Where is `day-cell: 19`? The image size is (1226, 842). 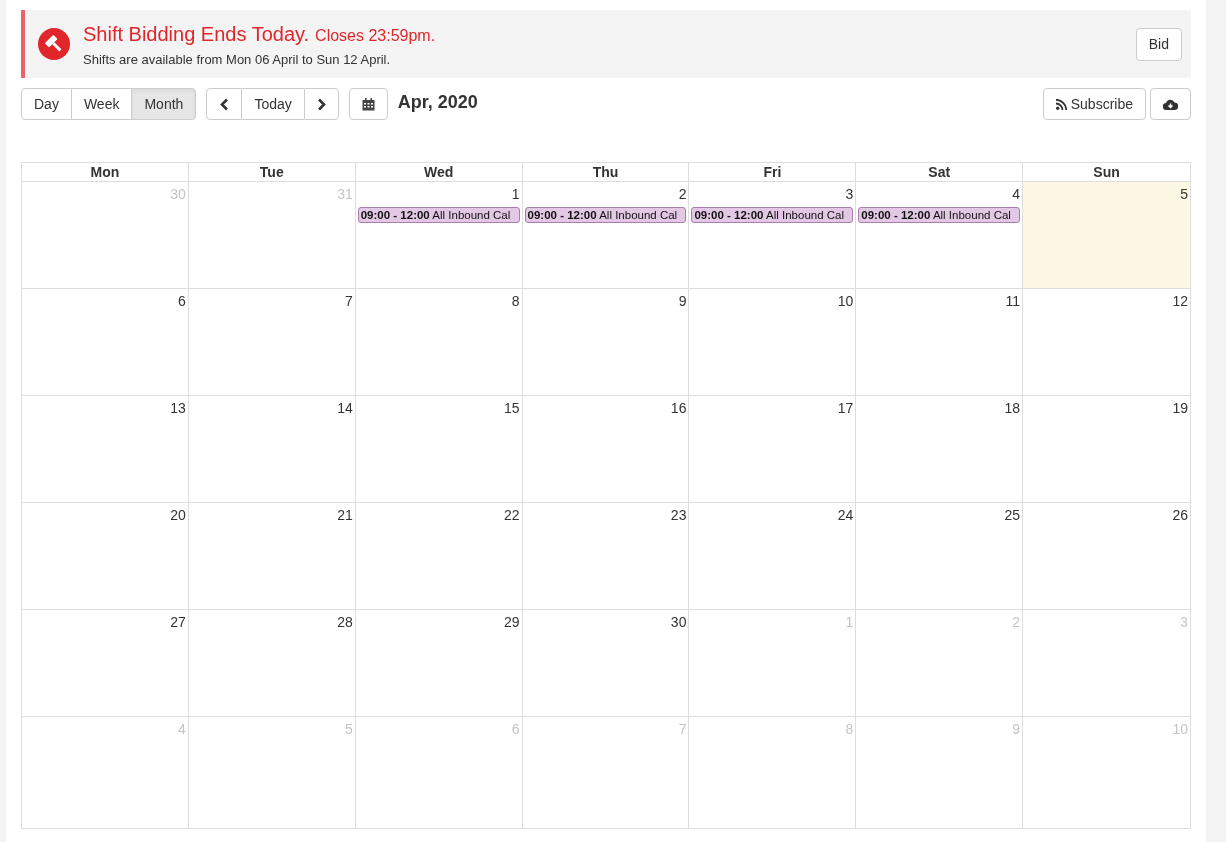
day-cell: 19 is located at coordinates (1106, 449).